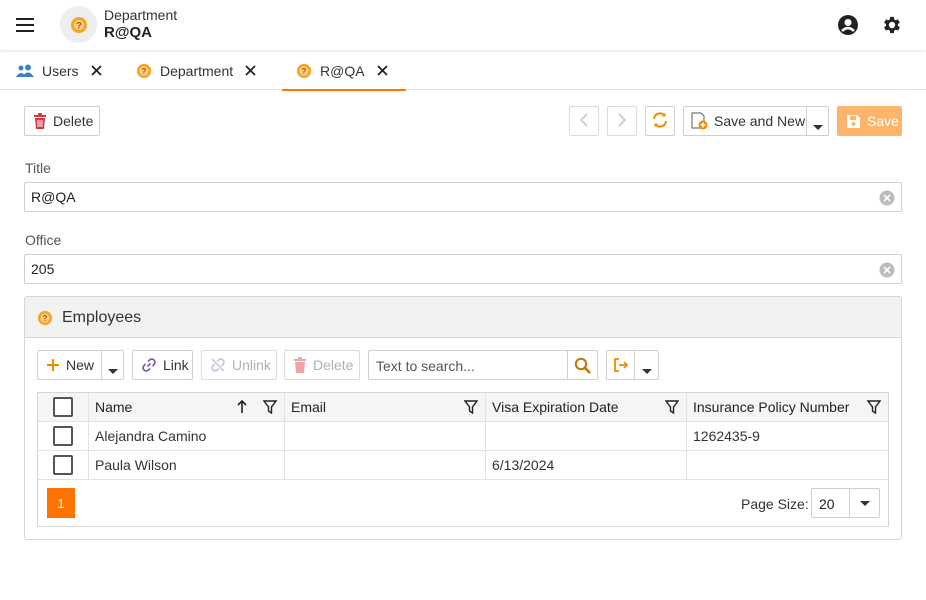  I want to click on column-header-visa: Visa Expiration Date, so click(586, 407).